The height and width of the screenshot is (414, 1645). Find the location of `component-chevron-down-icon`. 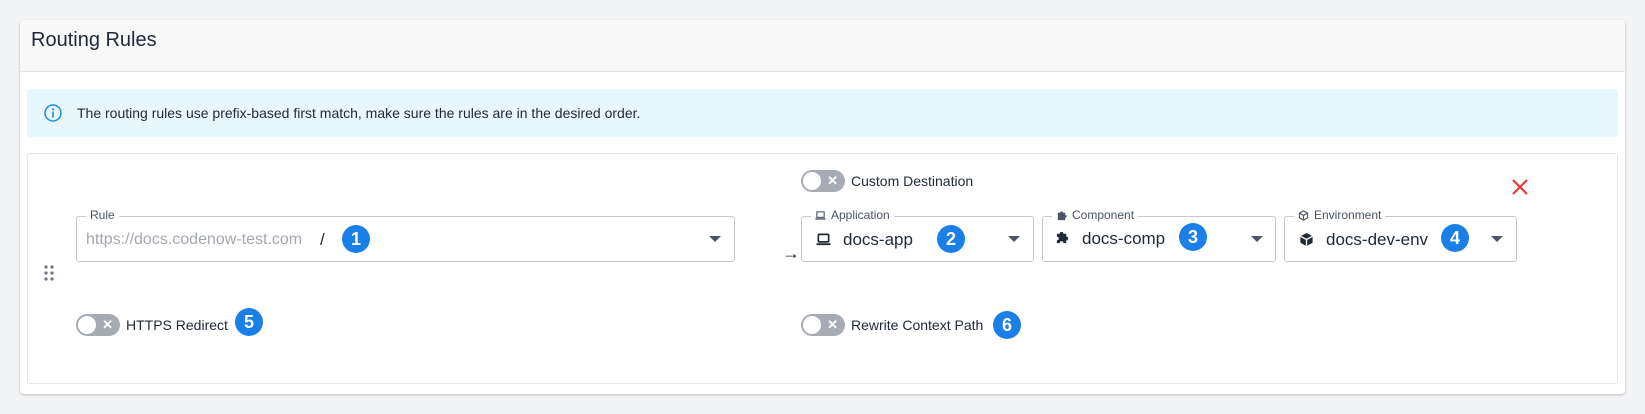

component-chevron-down-icon is located at coordinates (1257, 239).